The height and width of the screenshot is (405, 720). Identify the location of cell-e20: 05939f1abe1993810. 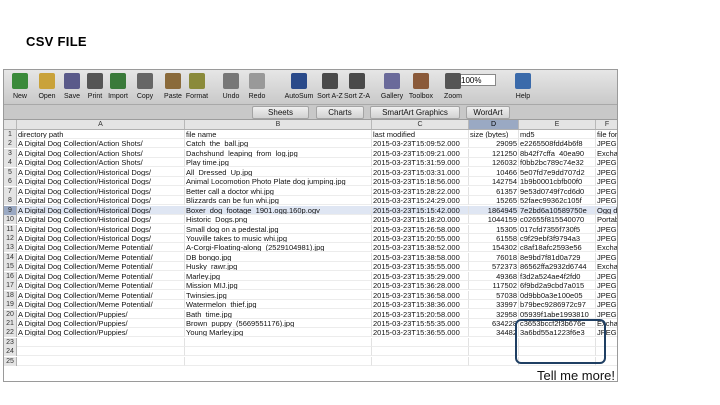
(557, 314).